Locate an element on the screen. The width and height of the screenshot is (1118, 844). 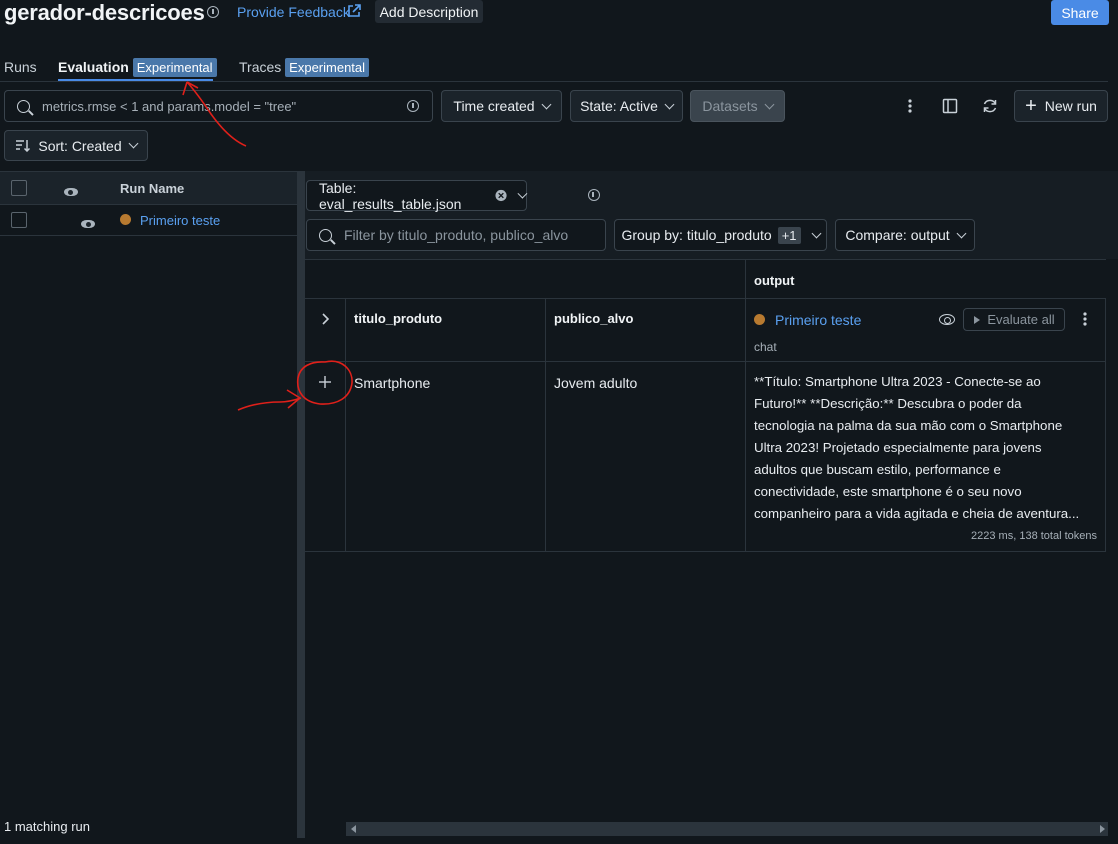
red-annotation-overlay is located at coordinates (267, 246).